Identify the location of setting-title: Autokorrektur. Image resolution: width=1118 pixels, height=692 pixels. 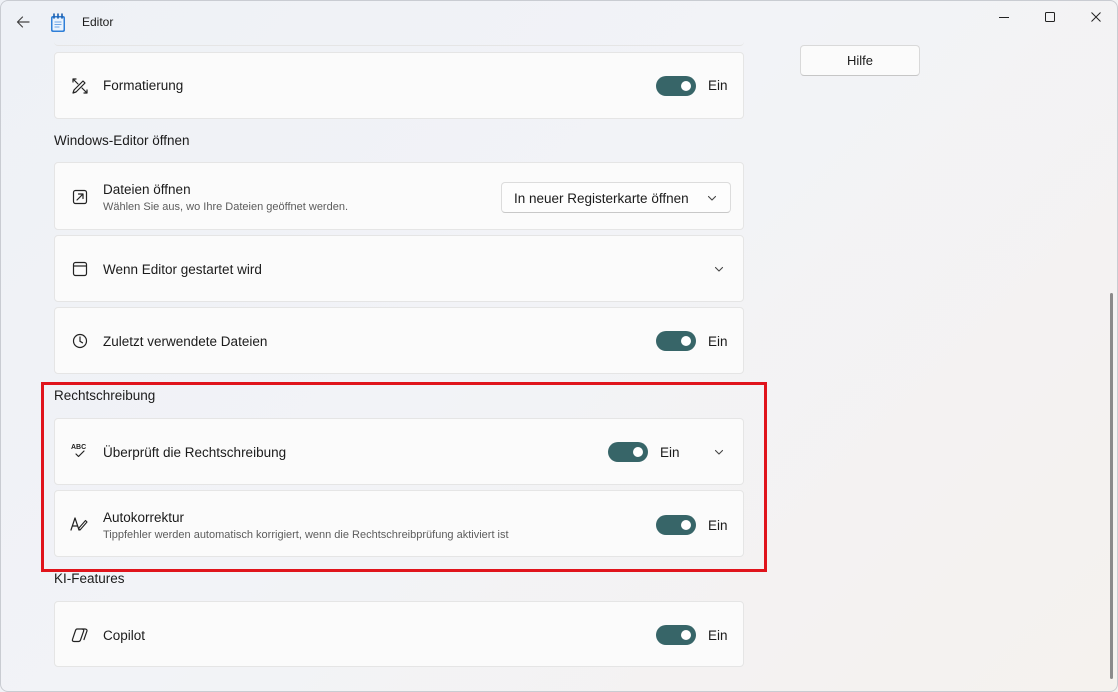
(144, 517).